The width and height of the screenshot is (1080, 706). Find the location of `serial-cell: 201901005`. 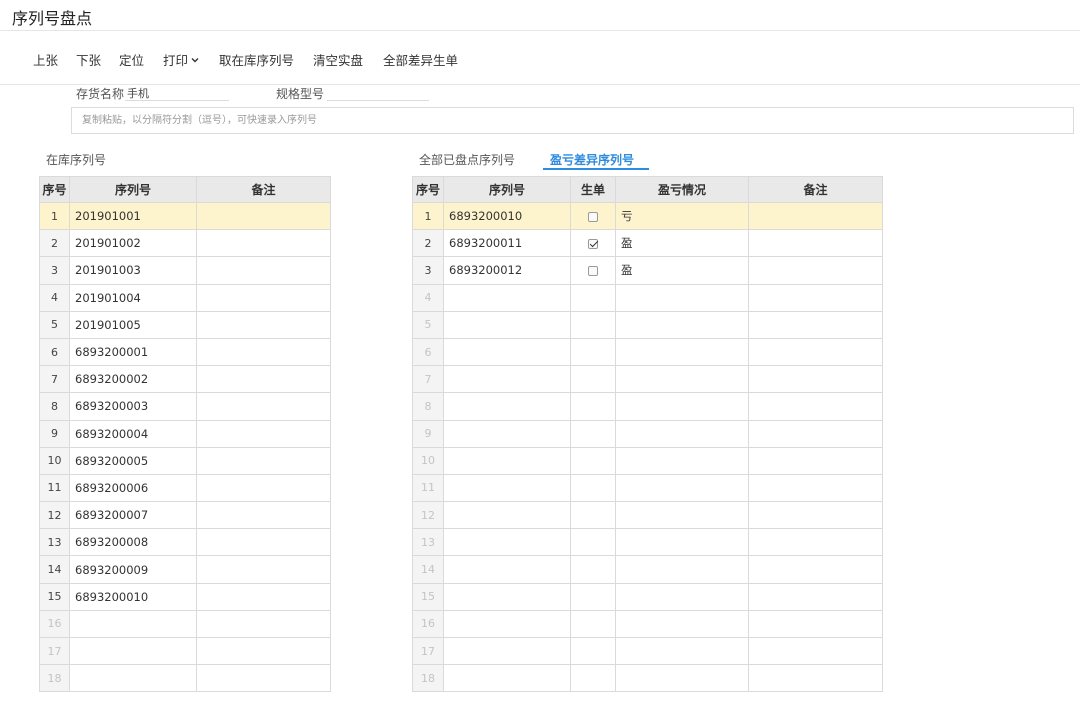

serial-cell: 201901005 is located at coordinates (133, 324).